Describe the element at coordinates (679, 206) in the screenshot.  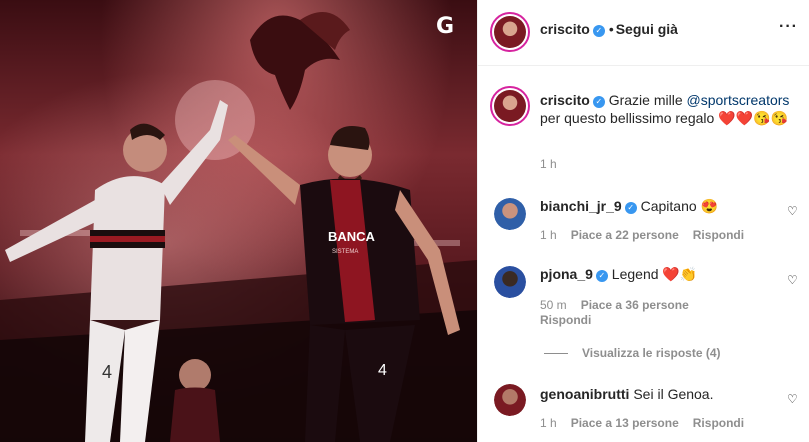
I see `comment-text: Capitano 😍` at that location.